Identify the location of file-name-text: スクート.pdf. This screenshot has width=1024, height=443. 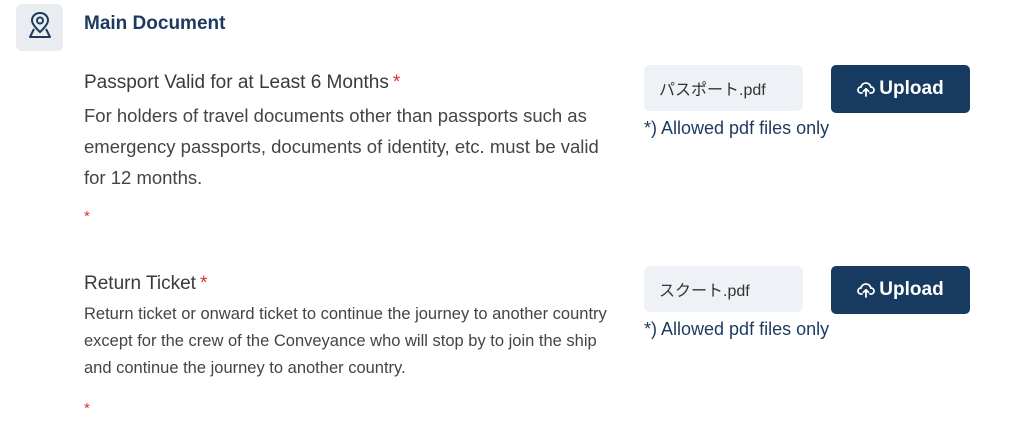
(704, 291).